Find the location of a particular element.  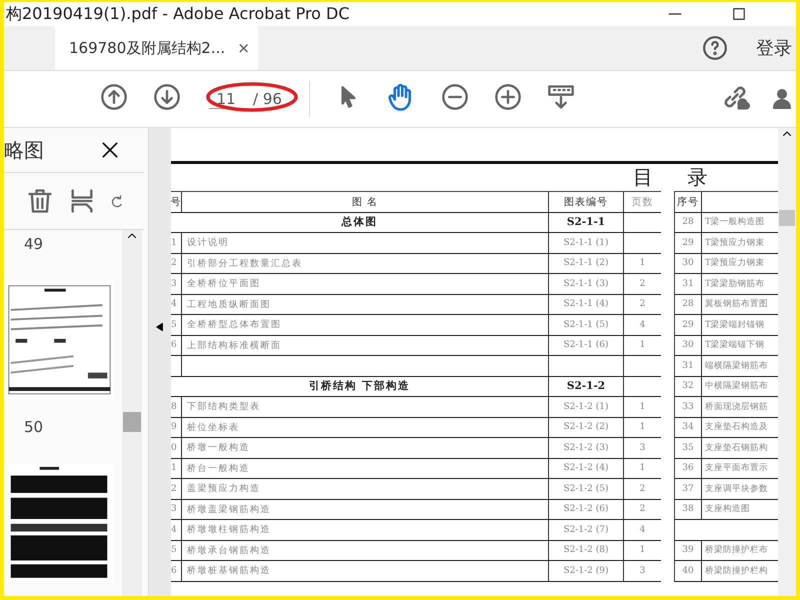

table-cell-text: 0 is located at coordinates (174, 448).